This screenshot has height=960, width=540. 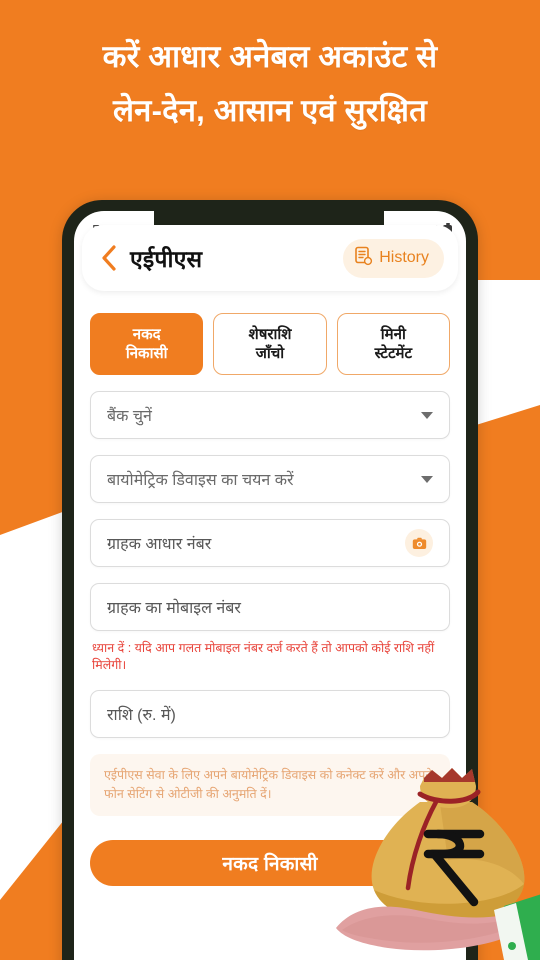 I want to click on tab-balance-enquiry: शेषराशि जाँचो, so click(x=270, y=344).